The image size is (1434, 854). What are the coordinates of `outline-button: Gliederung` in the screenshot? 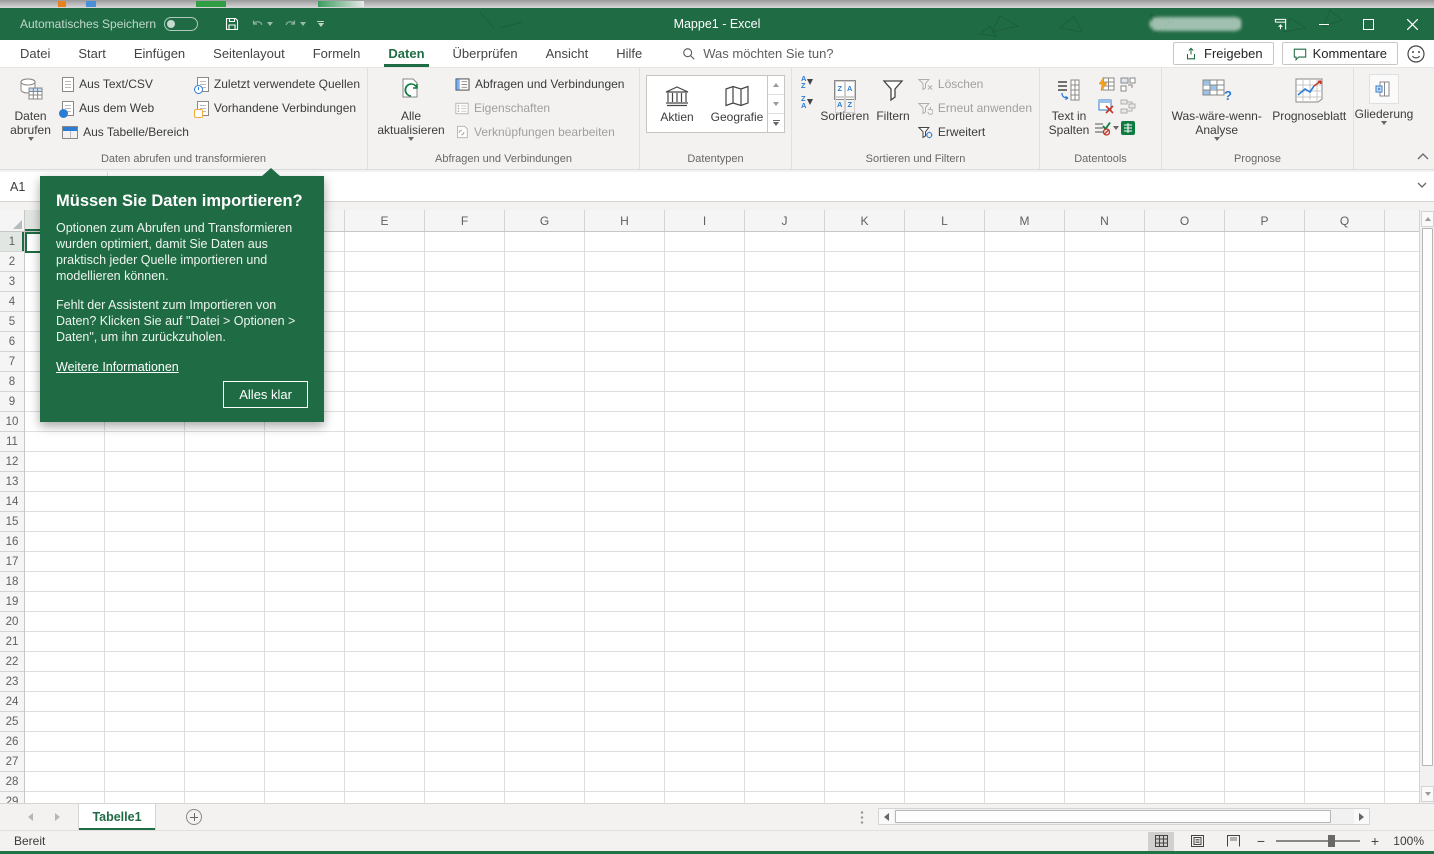 It's located at (1384, 98).